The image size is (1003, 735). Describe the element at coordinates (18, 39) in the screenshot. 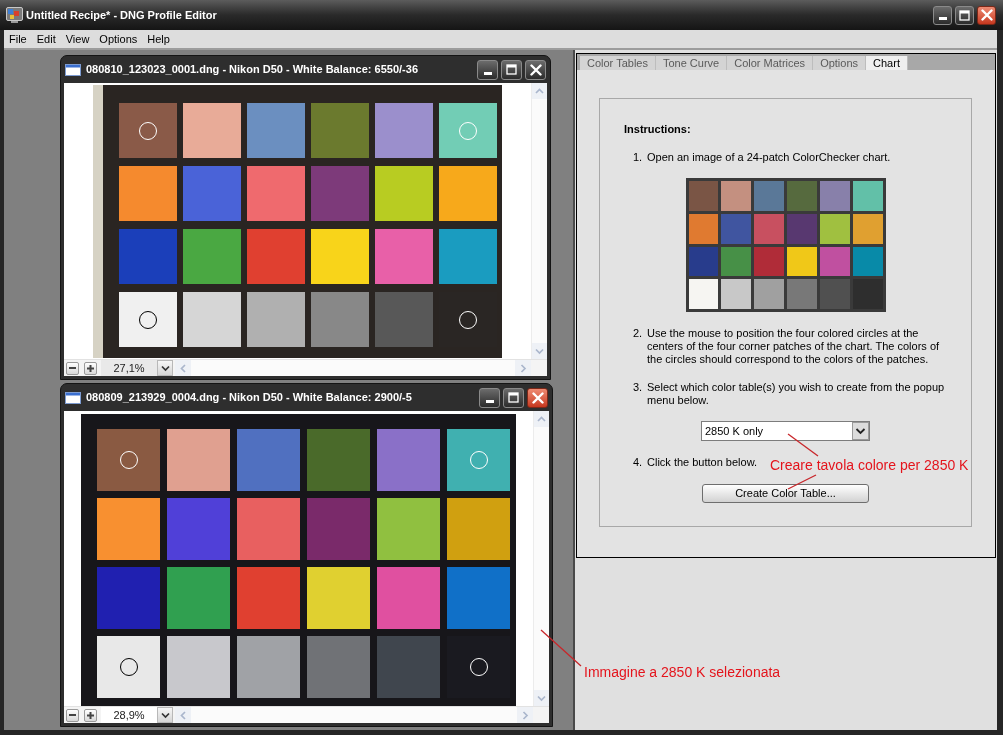

I see `menu-item: File` at that location.